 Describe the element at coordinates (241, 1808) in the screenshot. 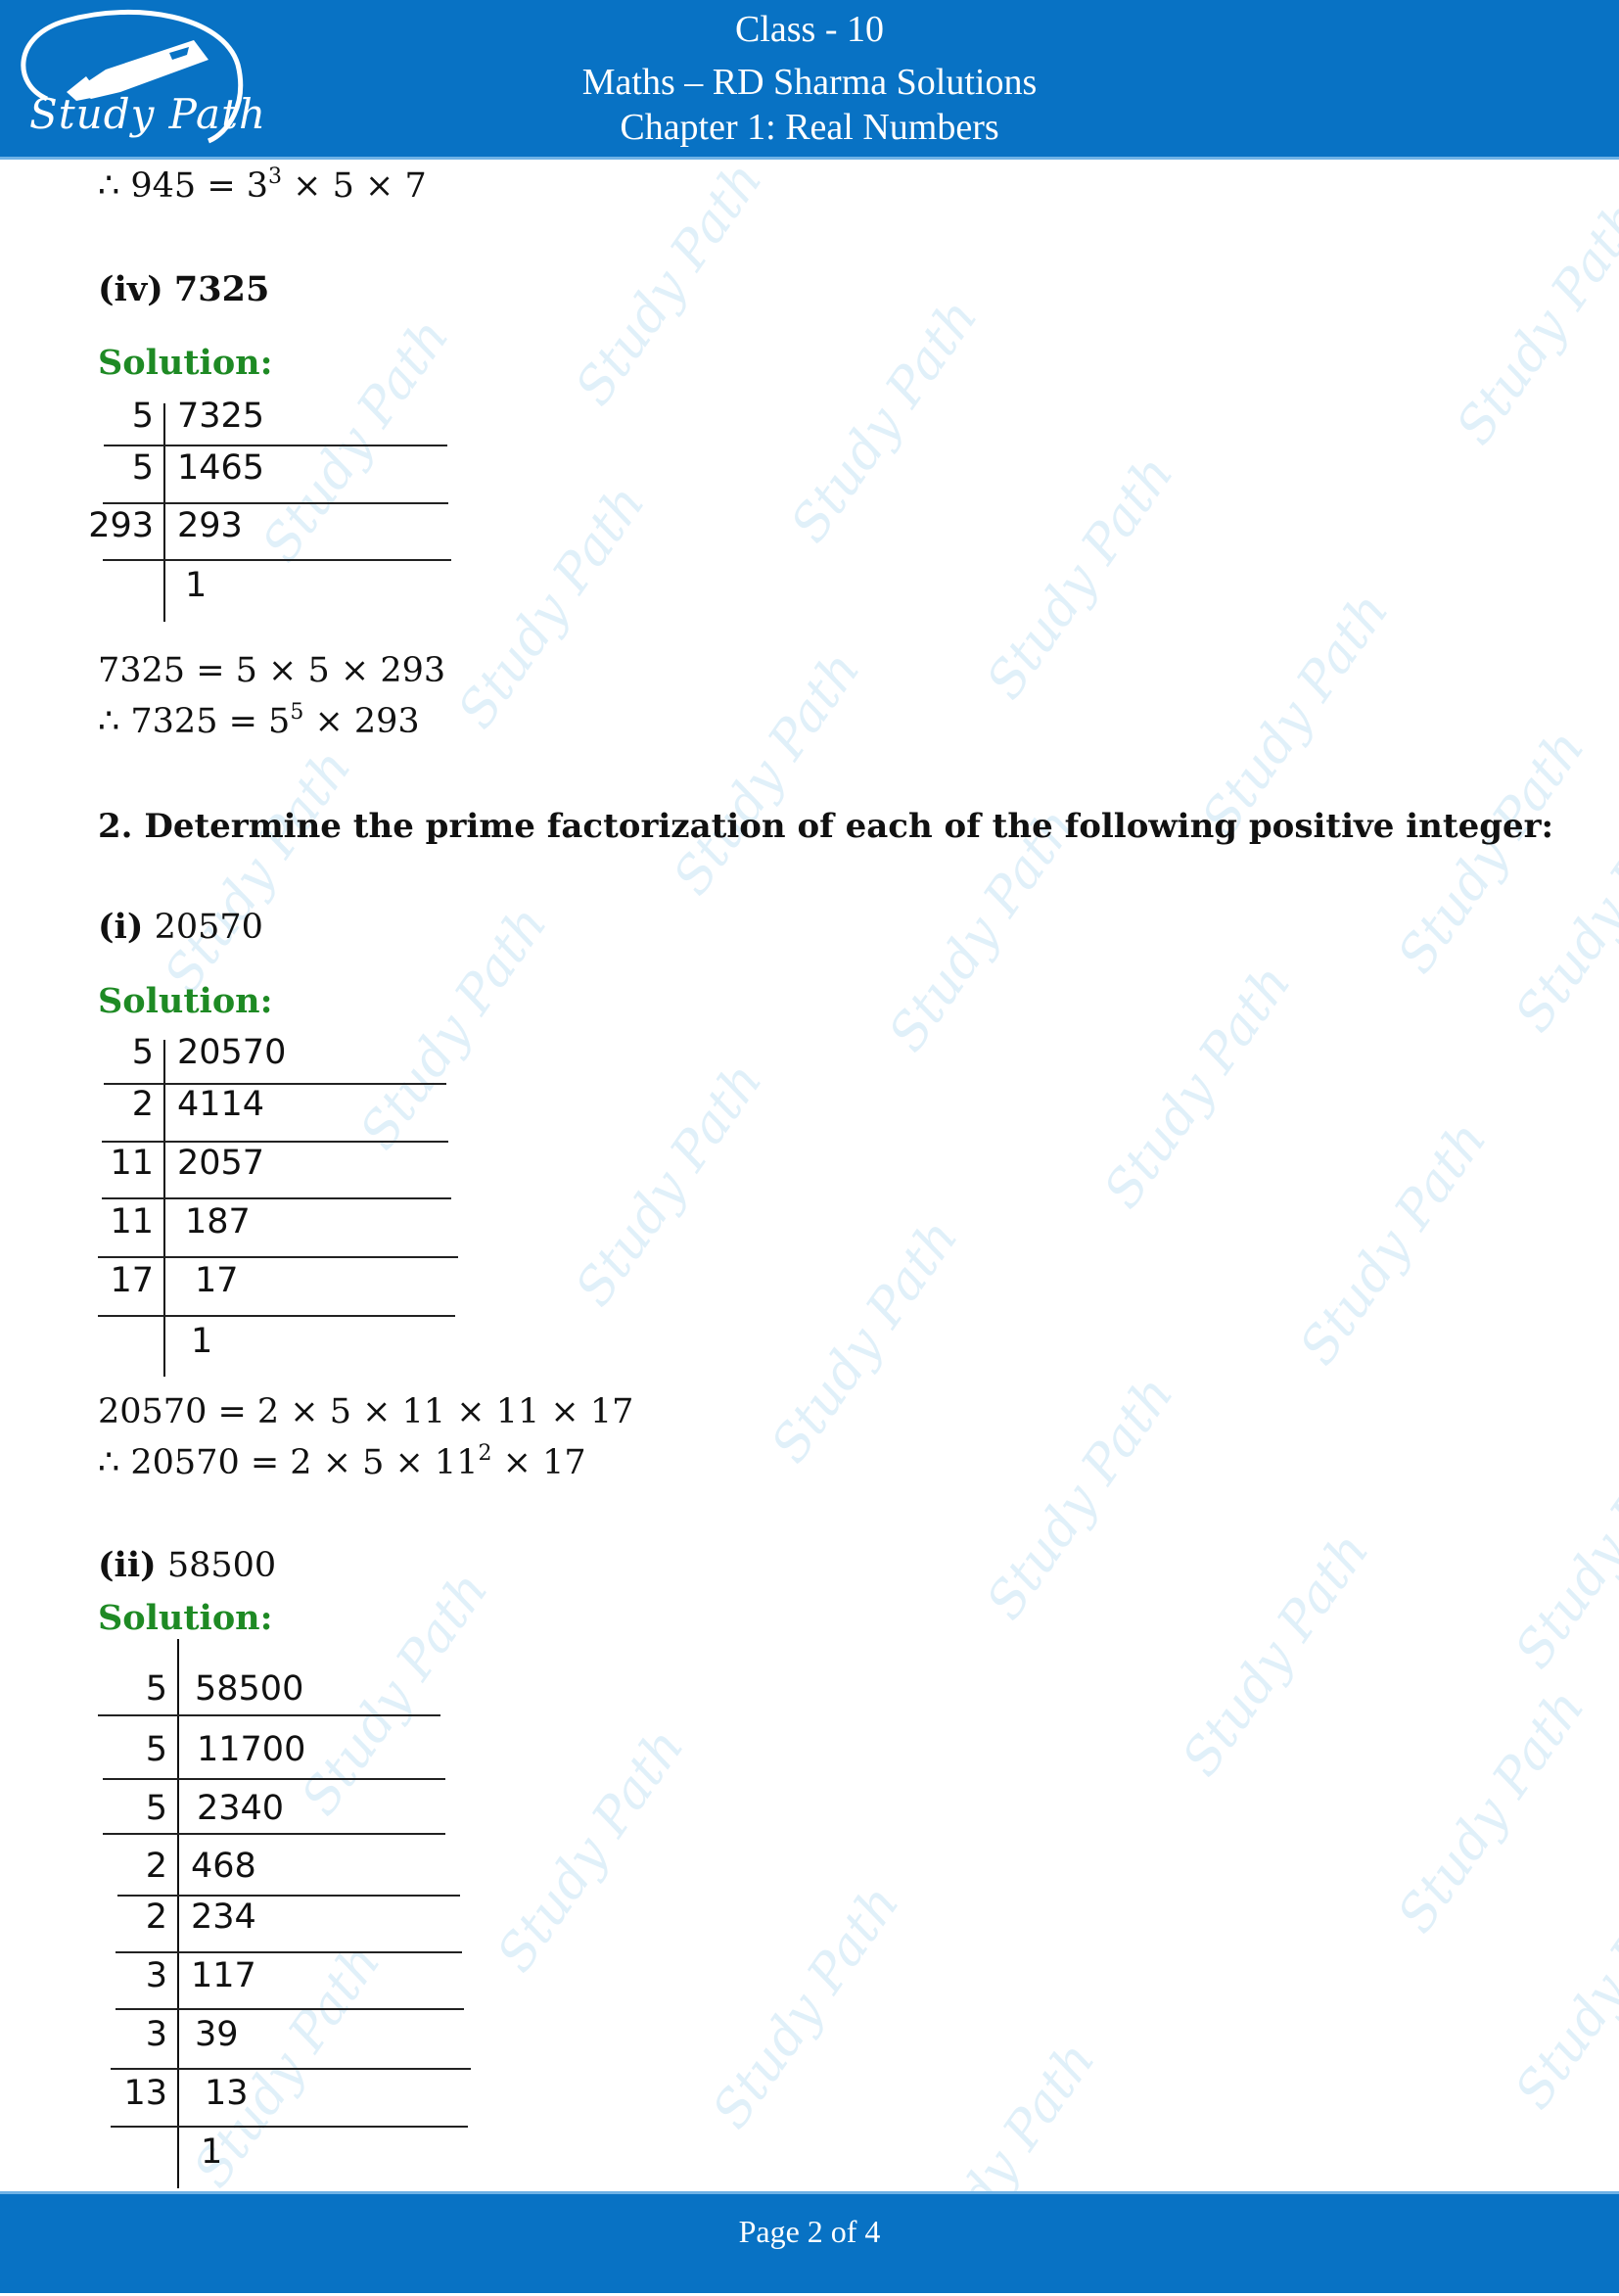

I see `dividend-cell: 2340` at that location.